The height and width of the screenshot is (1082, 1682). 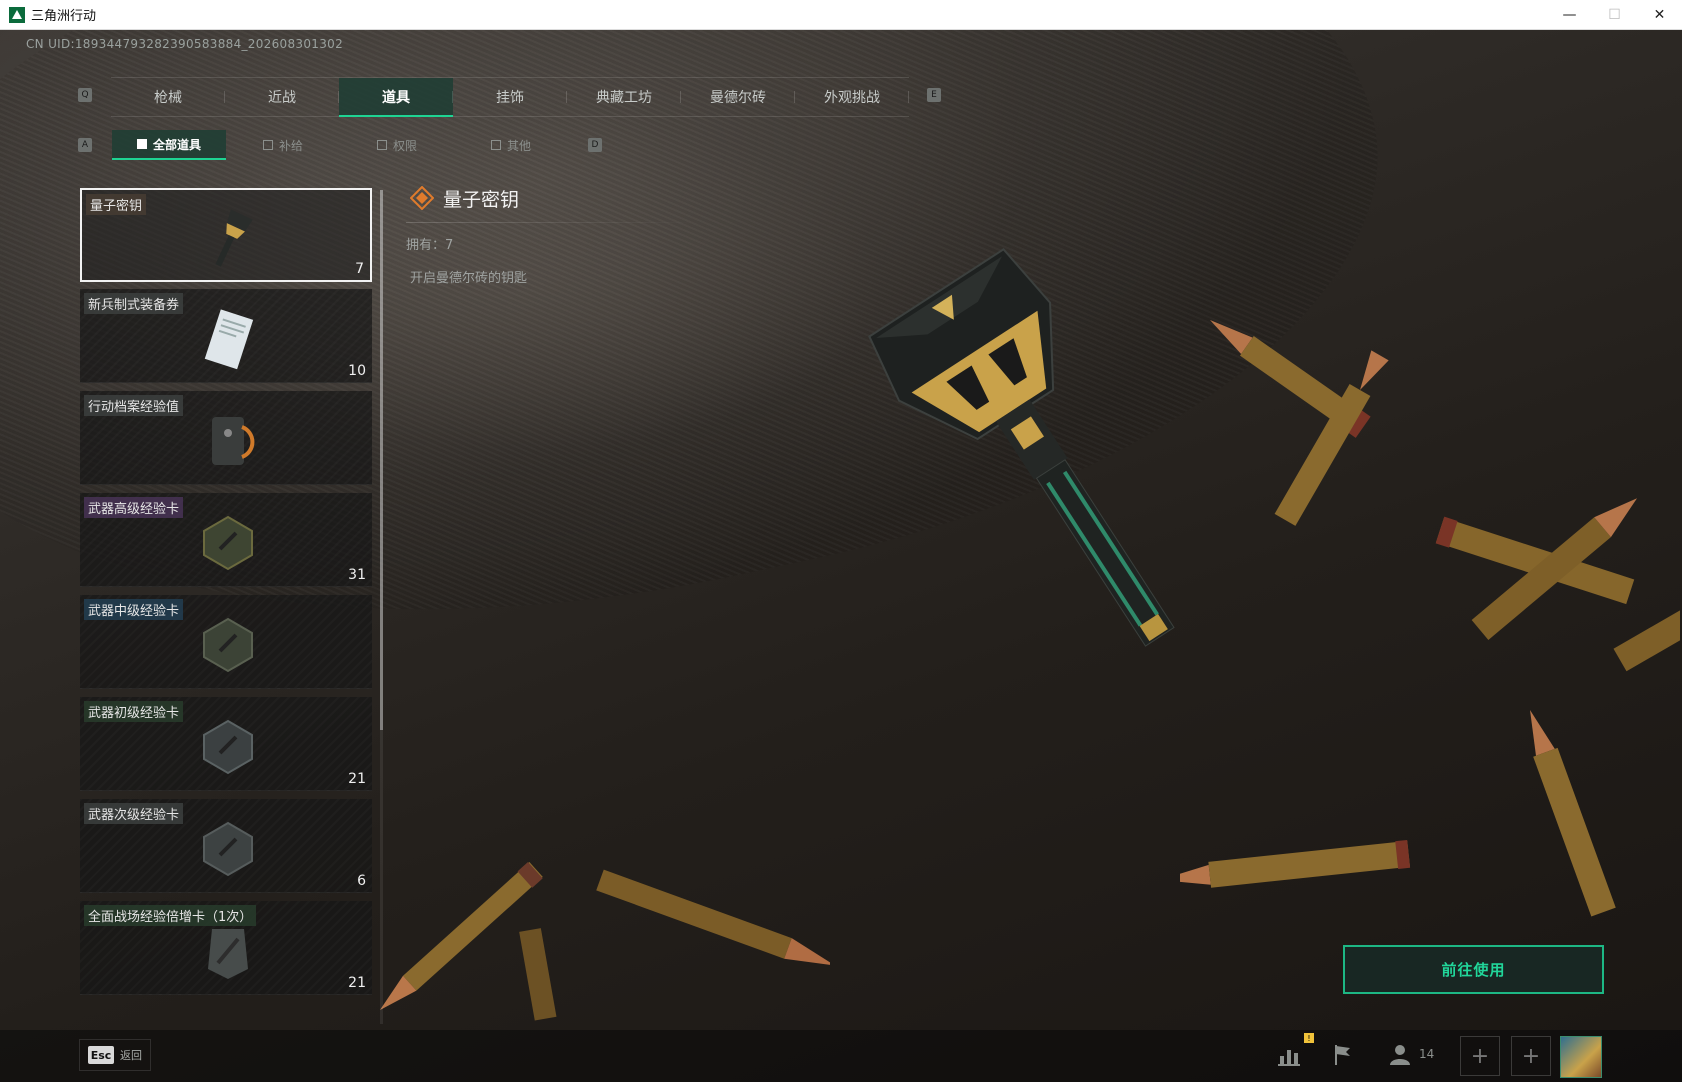 What do you see at coordinates (1400, 1055) in the screenshot?
I see `friends-icon` at bounding box center [1400, 1055].